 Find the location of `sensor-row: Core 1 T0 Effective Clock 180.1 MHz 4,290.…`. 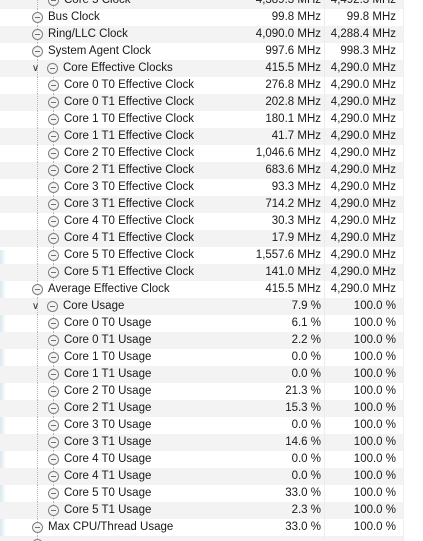

sensor-row: Core 1 T0 Effective Clock 180.1 MHz 4,290.… is located at coordinates (211, 119).